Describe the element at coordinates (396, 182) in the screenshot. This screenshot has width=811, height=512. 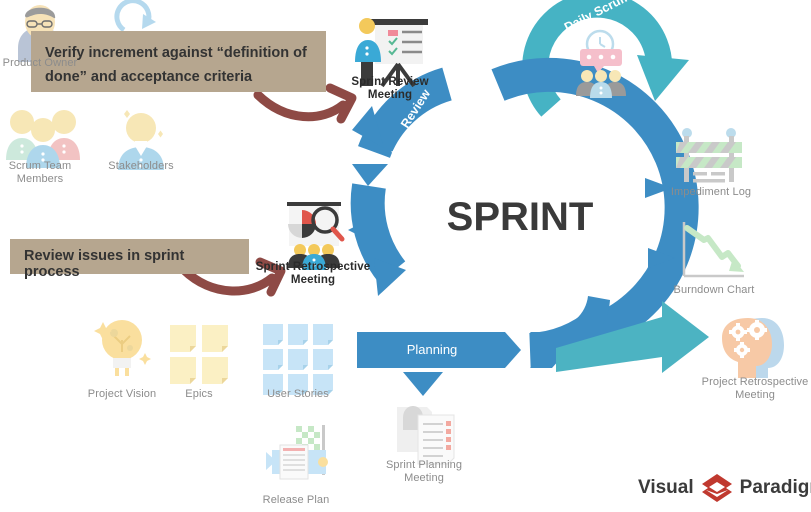
I see `ring-label-retrospect: Retrospect` at that location.